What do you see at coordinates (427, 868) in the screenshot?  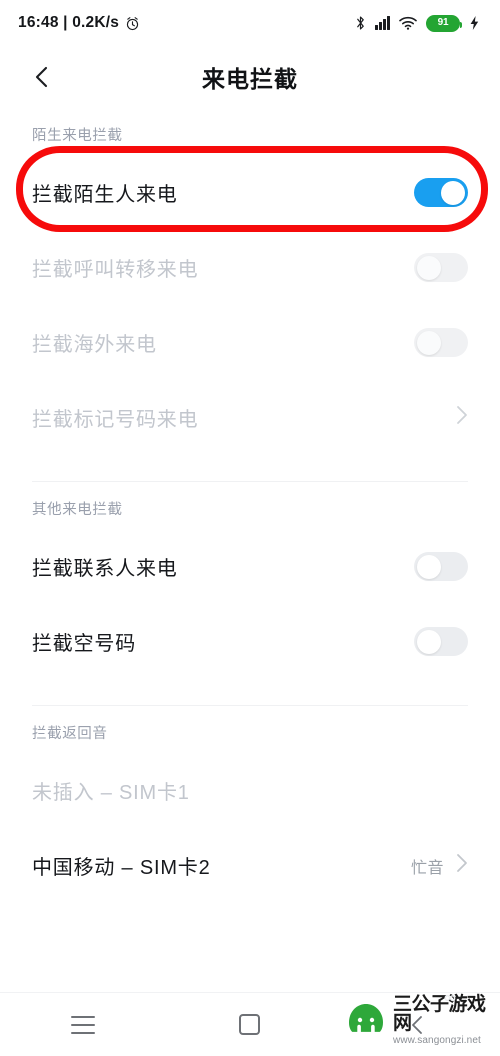 I see `row-value: 忙音` at bounding box center [427, 868].